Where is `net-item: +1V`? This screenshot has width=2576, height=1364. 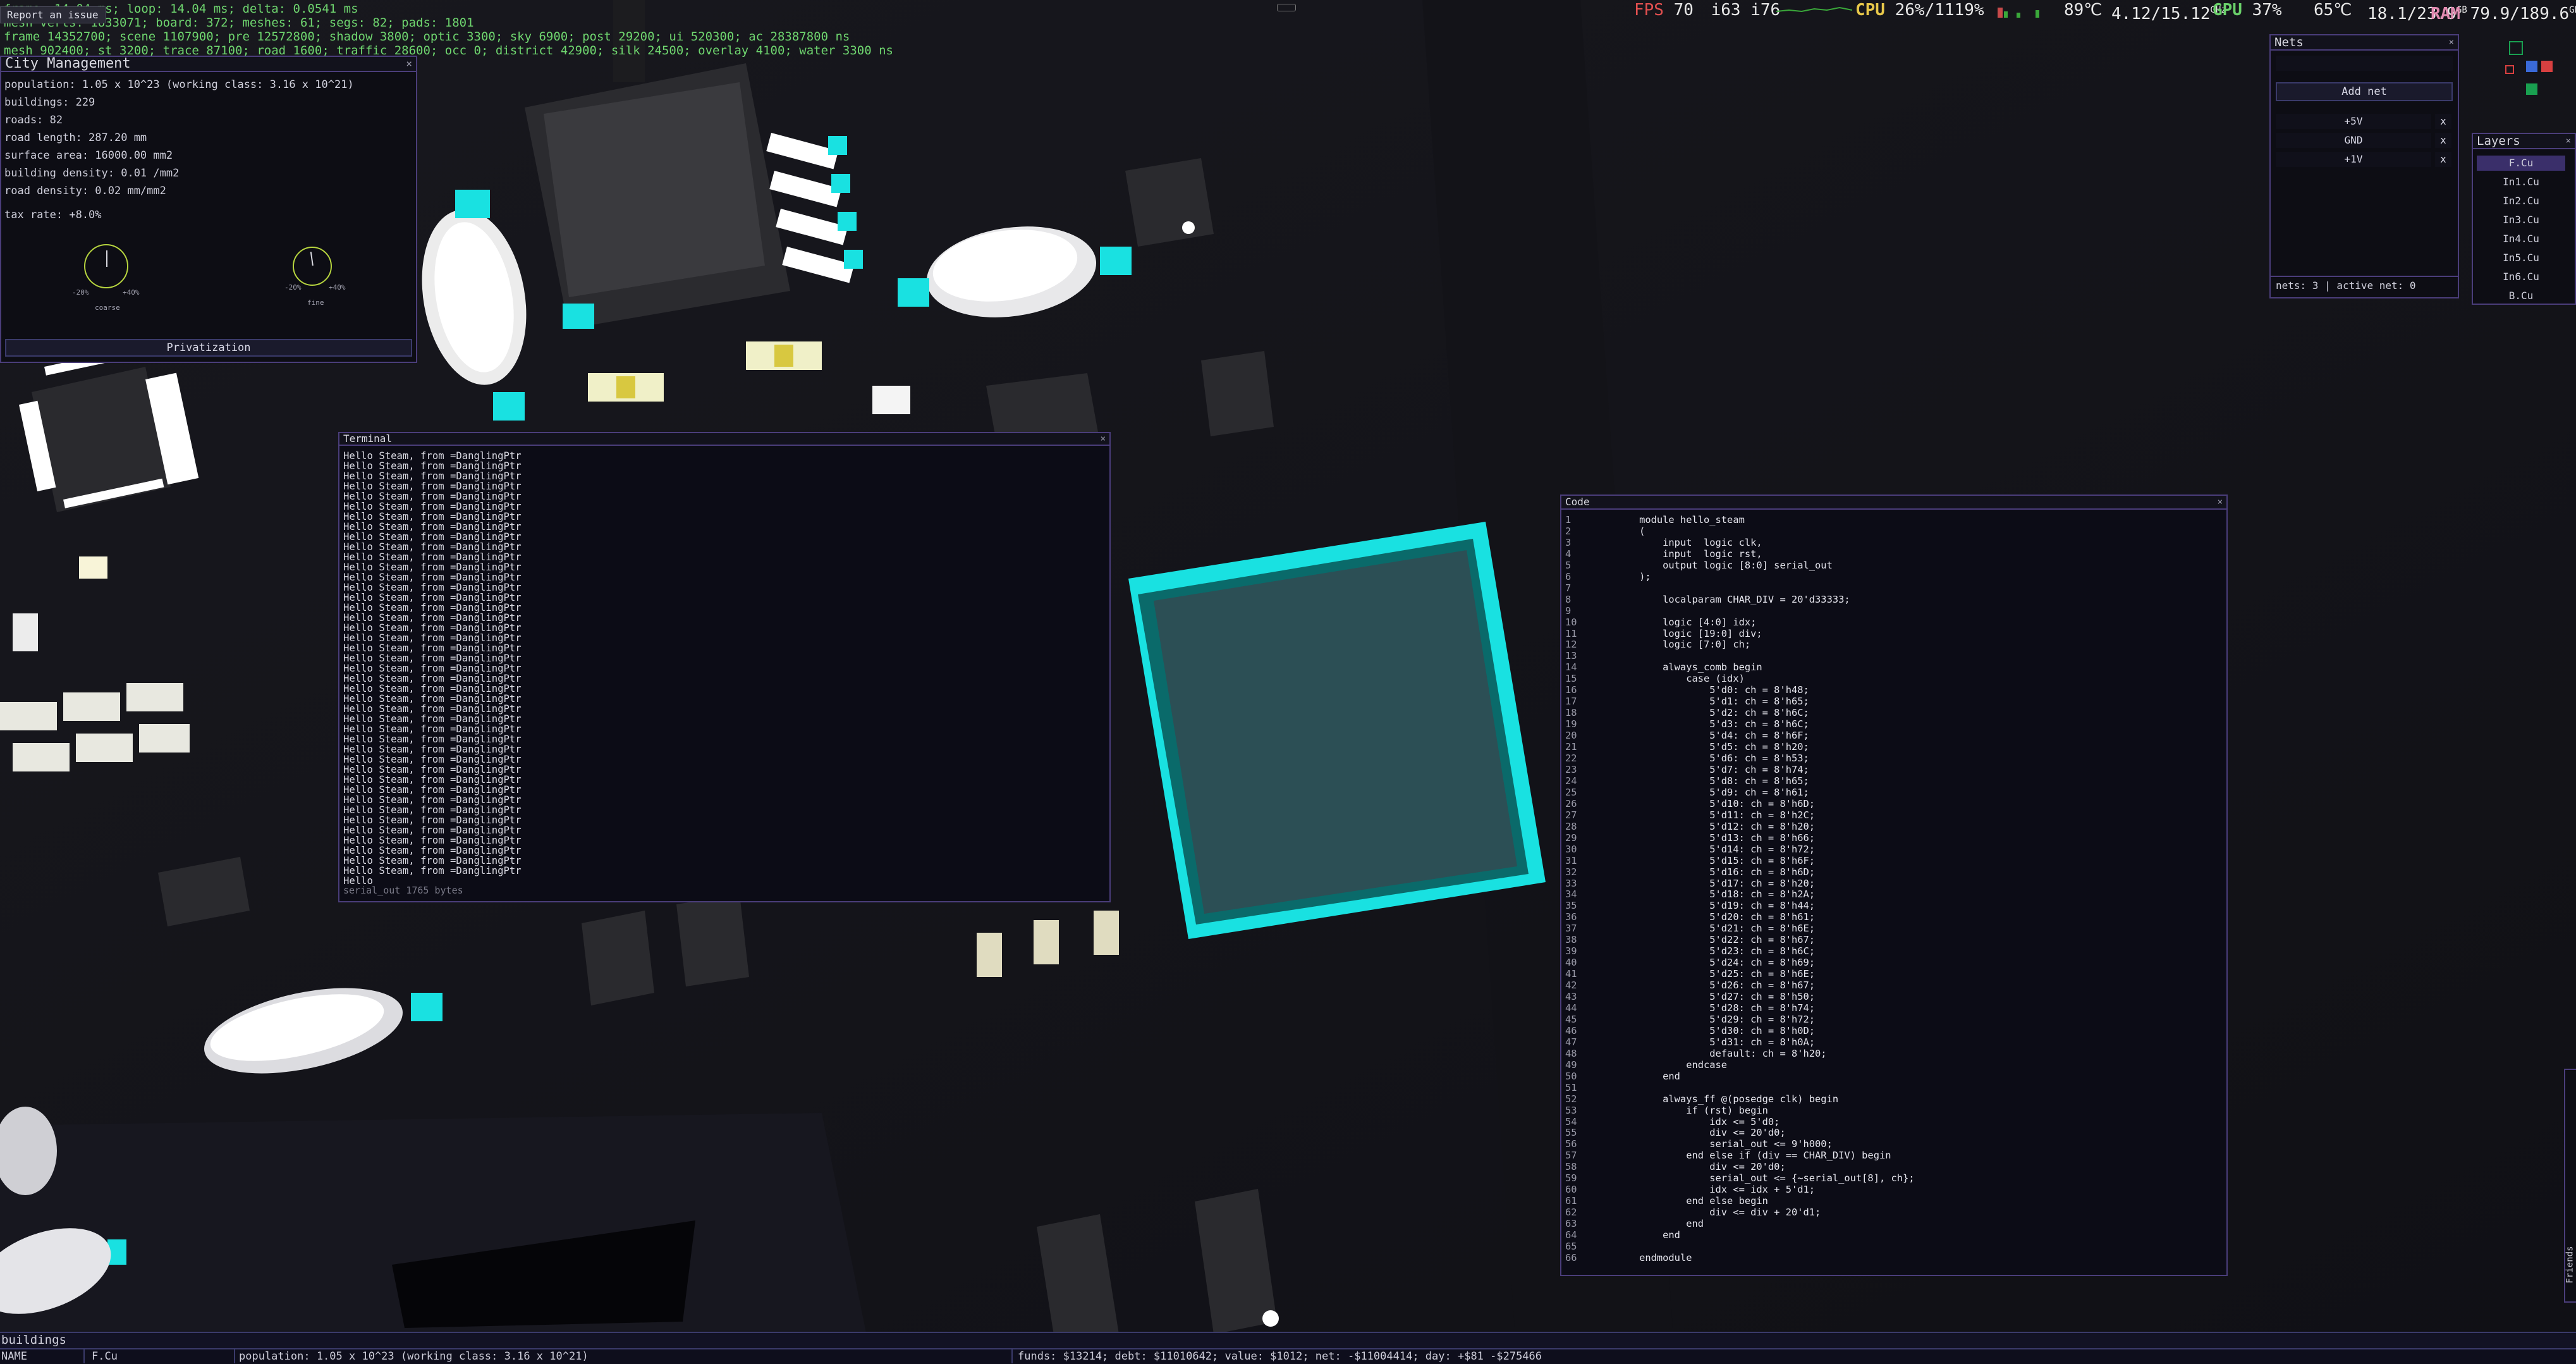 net-item: +1V is located at coordinates (2353, 159).